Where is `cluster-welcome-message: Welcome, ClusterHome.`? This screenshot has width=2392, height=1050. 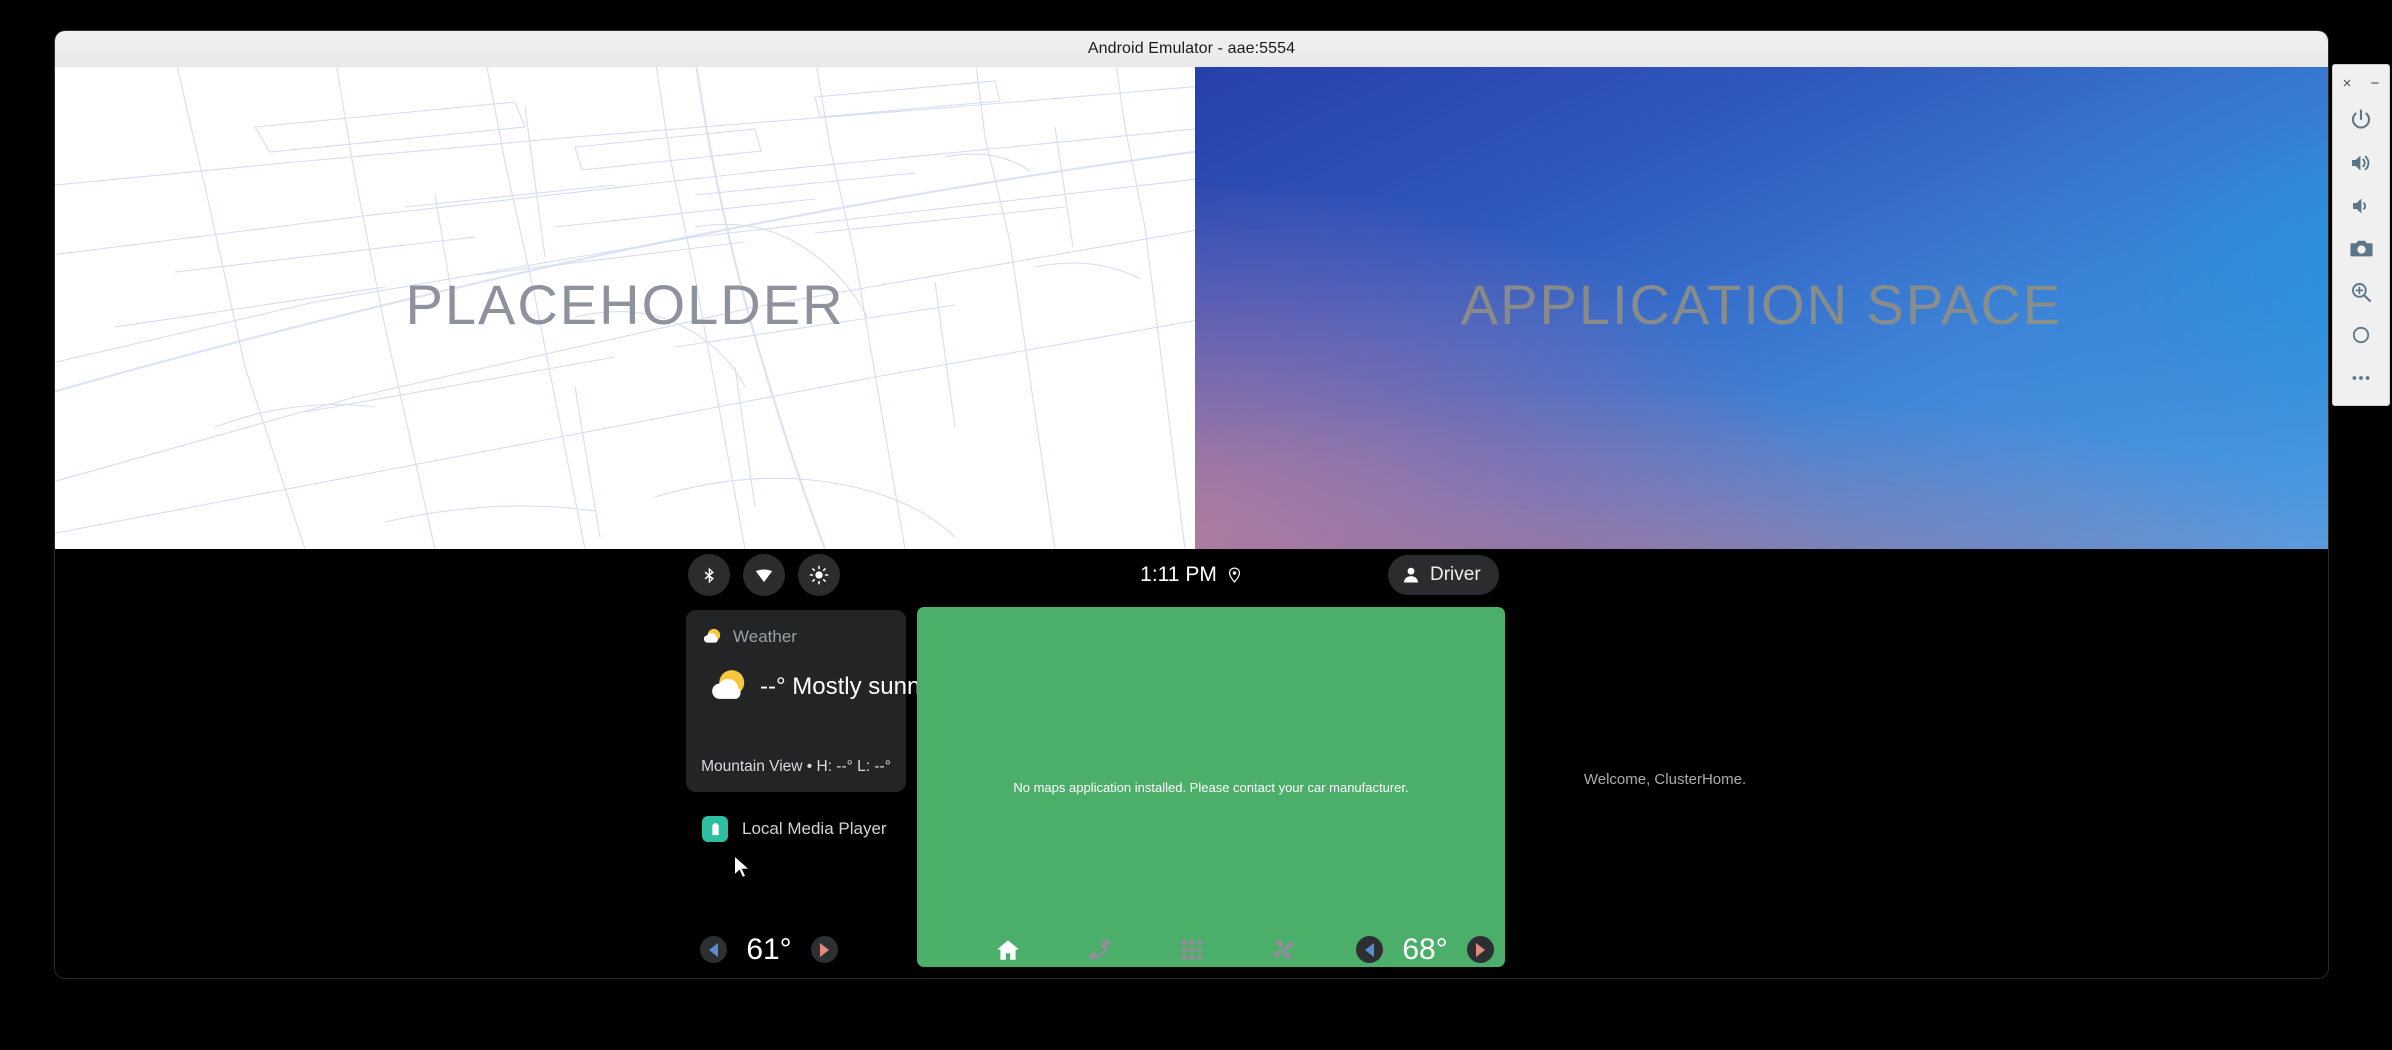 cluster-welcome-message: Welcome, ClusterHome. is located at coordinates (1665, 779).